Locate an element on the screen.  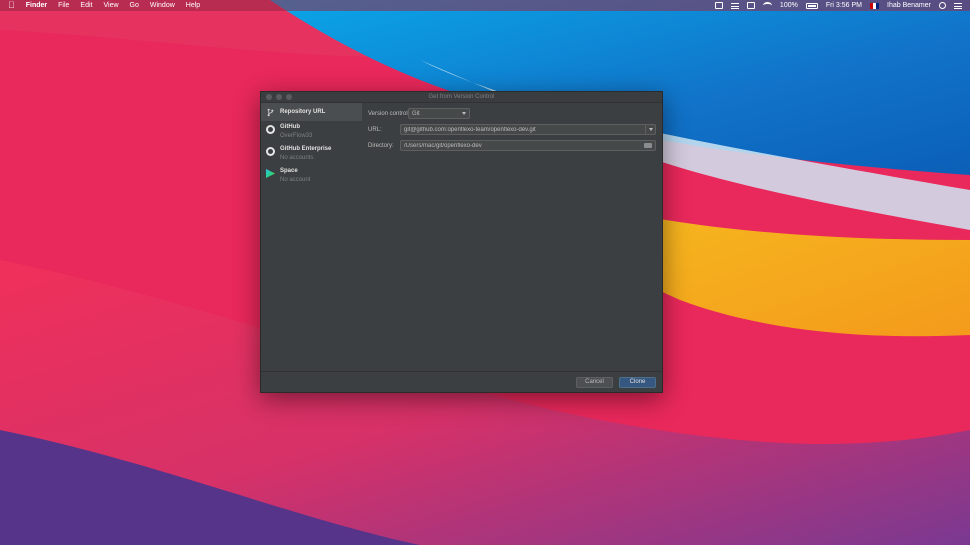
url-row: URL: is located at coordinates (512, 129).